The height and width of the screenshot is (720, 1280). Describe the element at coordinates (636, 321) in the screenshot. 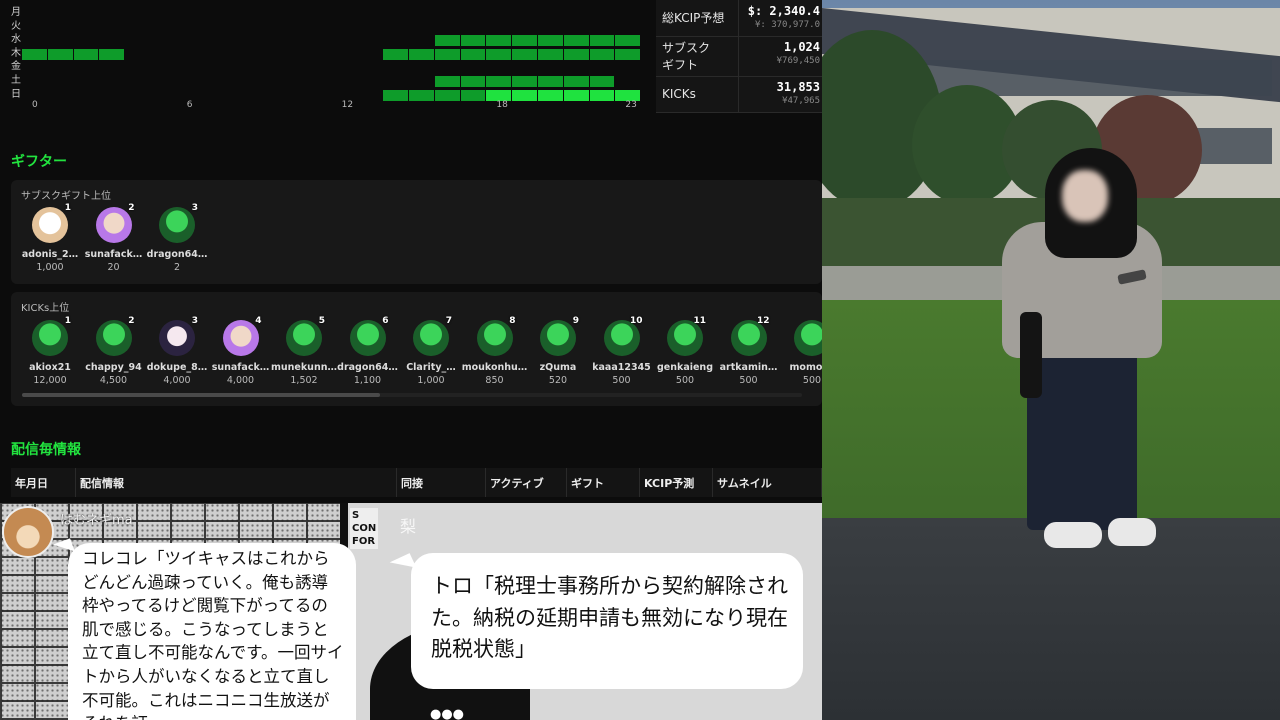

I see `rank-badge: 10` at that location.